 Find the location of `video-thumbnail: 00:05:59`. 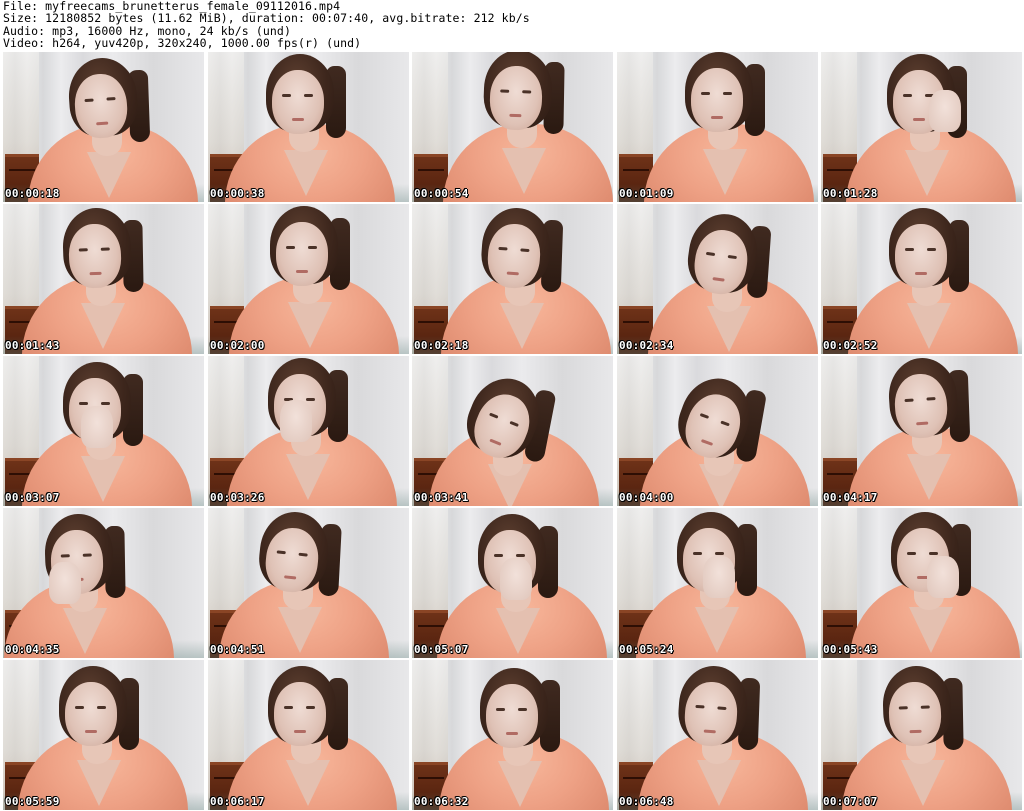

video-thumbnail: 00:05:59 is located at coordinates (103, 735).